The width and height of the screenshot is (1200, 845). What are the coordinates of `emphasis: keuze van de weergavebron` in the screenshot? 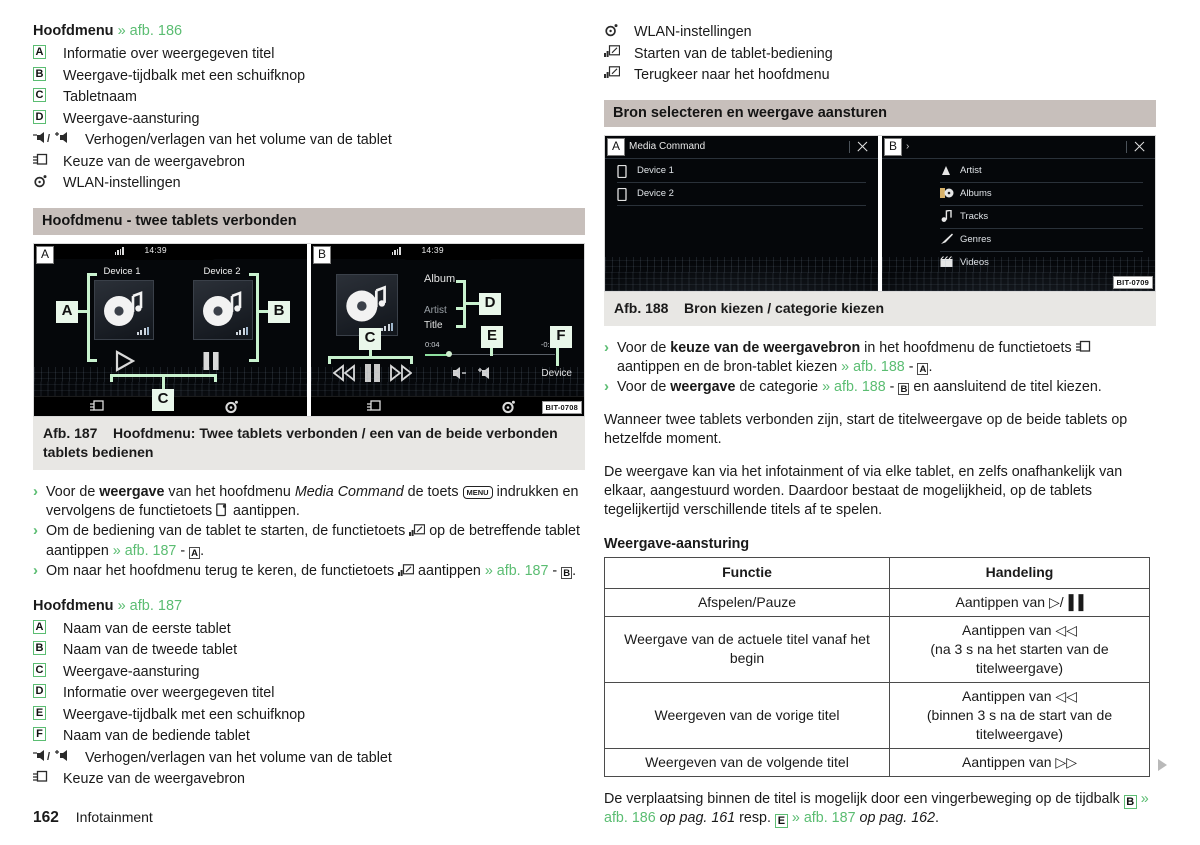 It's located at (765, 347).